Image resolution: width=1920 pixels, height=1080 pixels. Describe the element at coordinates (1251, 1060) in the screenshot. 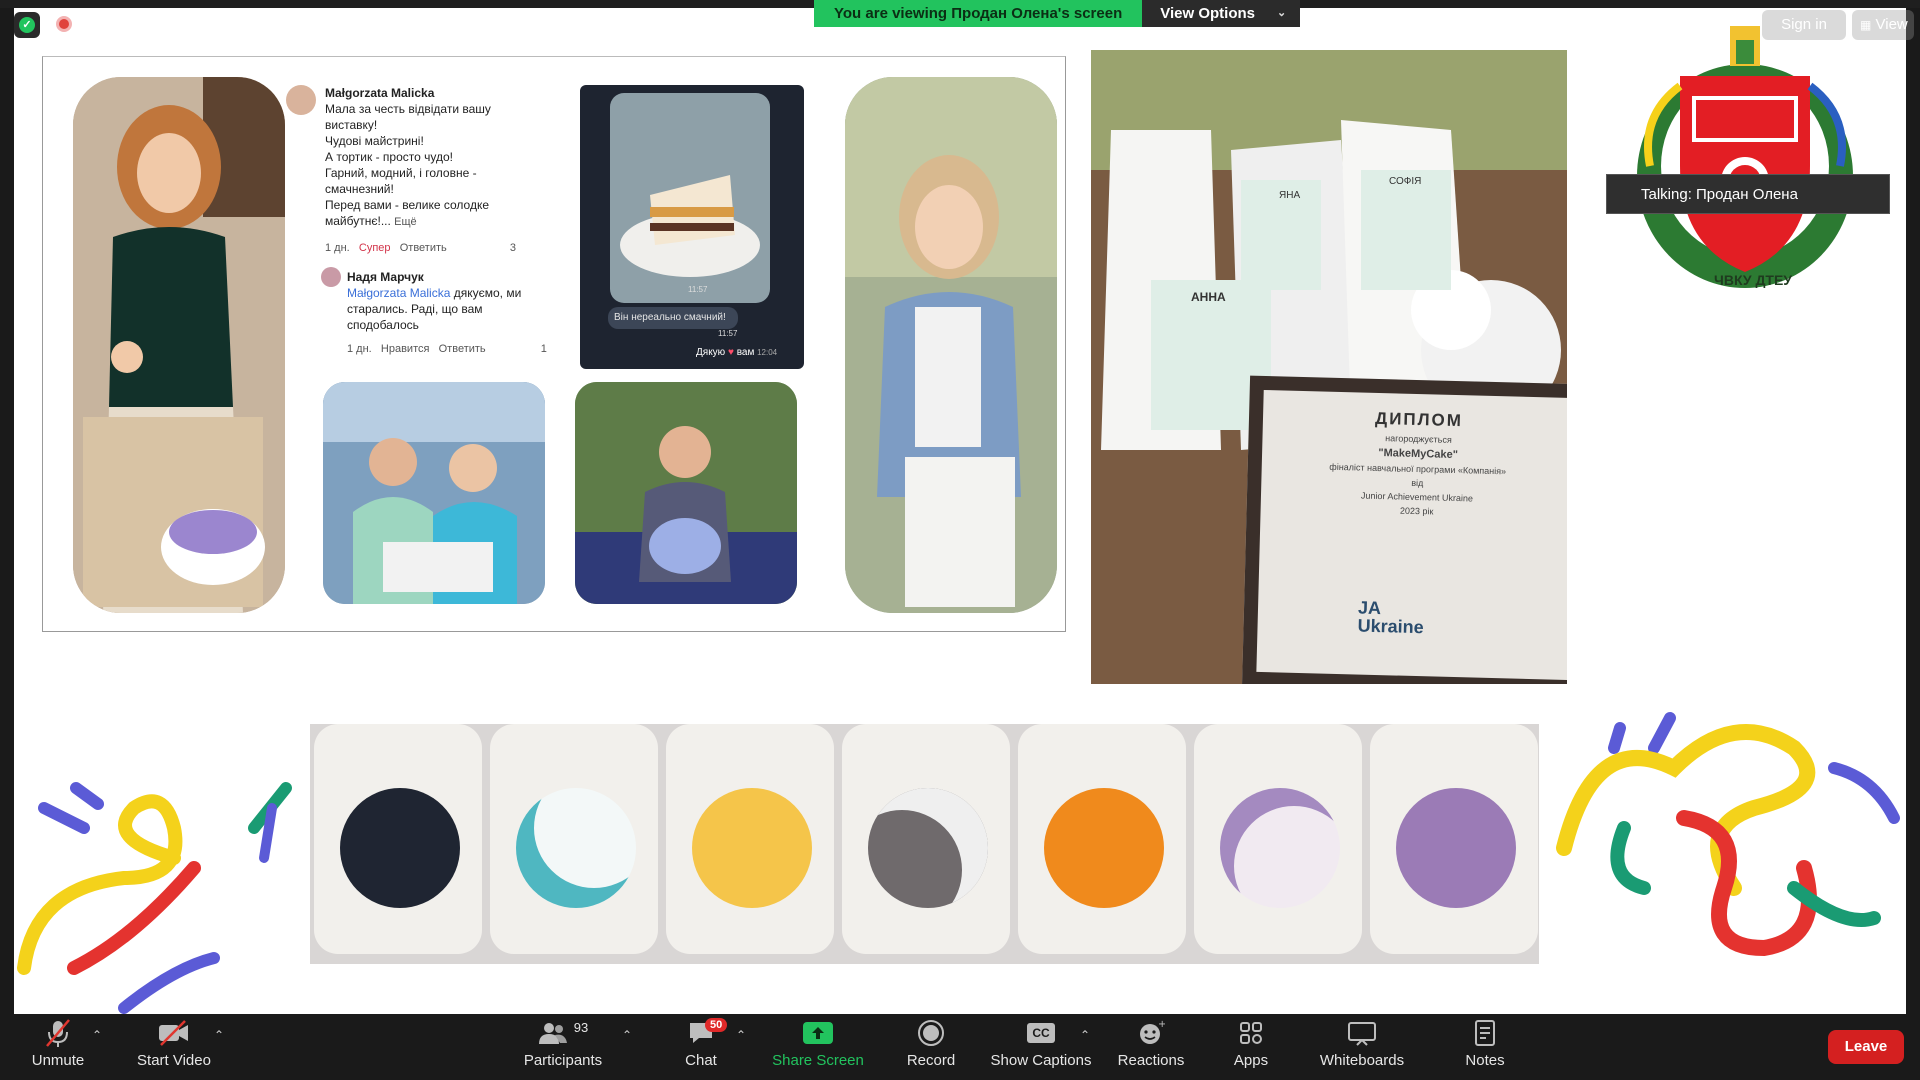

I see `apps-label: Apps` at that location.